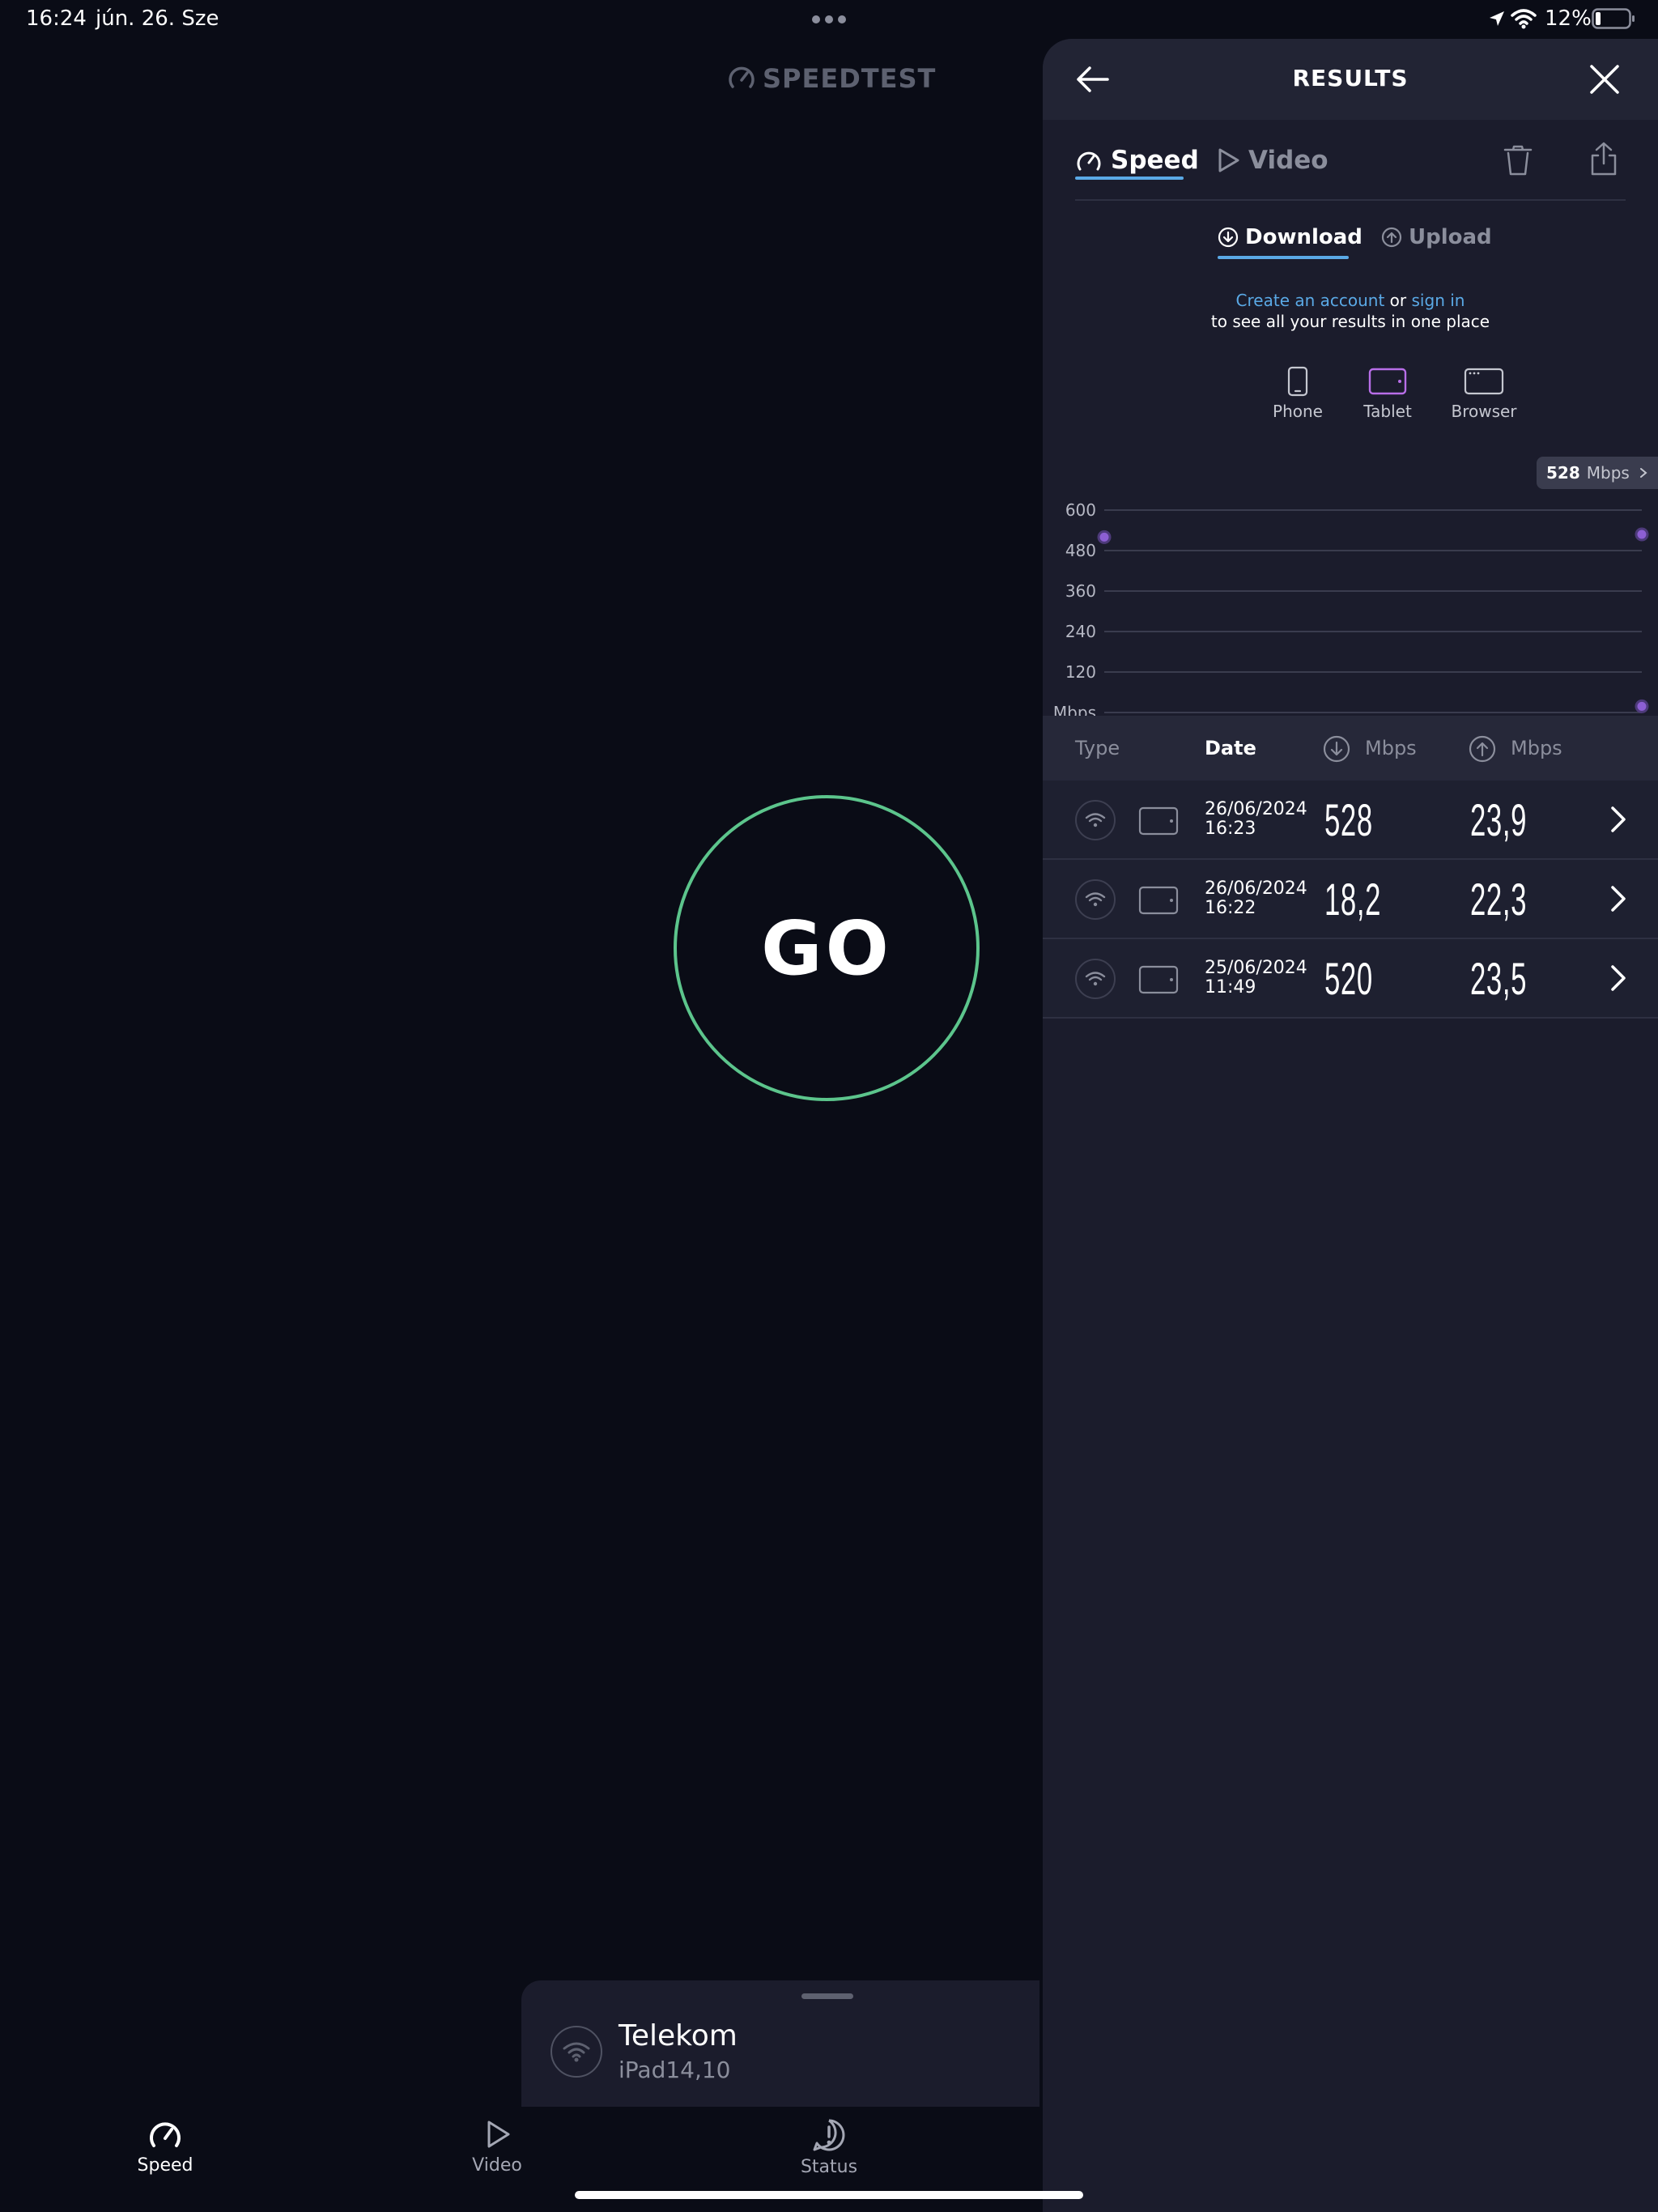  I want to click on nav-speed-label: Speed, so click(165, 2166).